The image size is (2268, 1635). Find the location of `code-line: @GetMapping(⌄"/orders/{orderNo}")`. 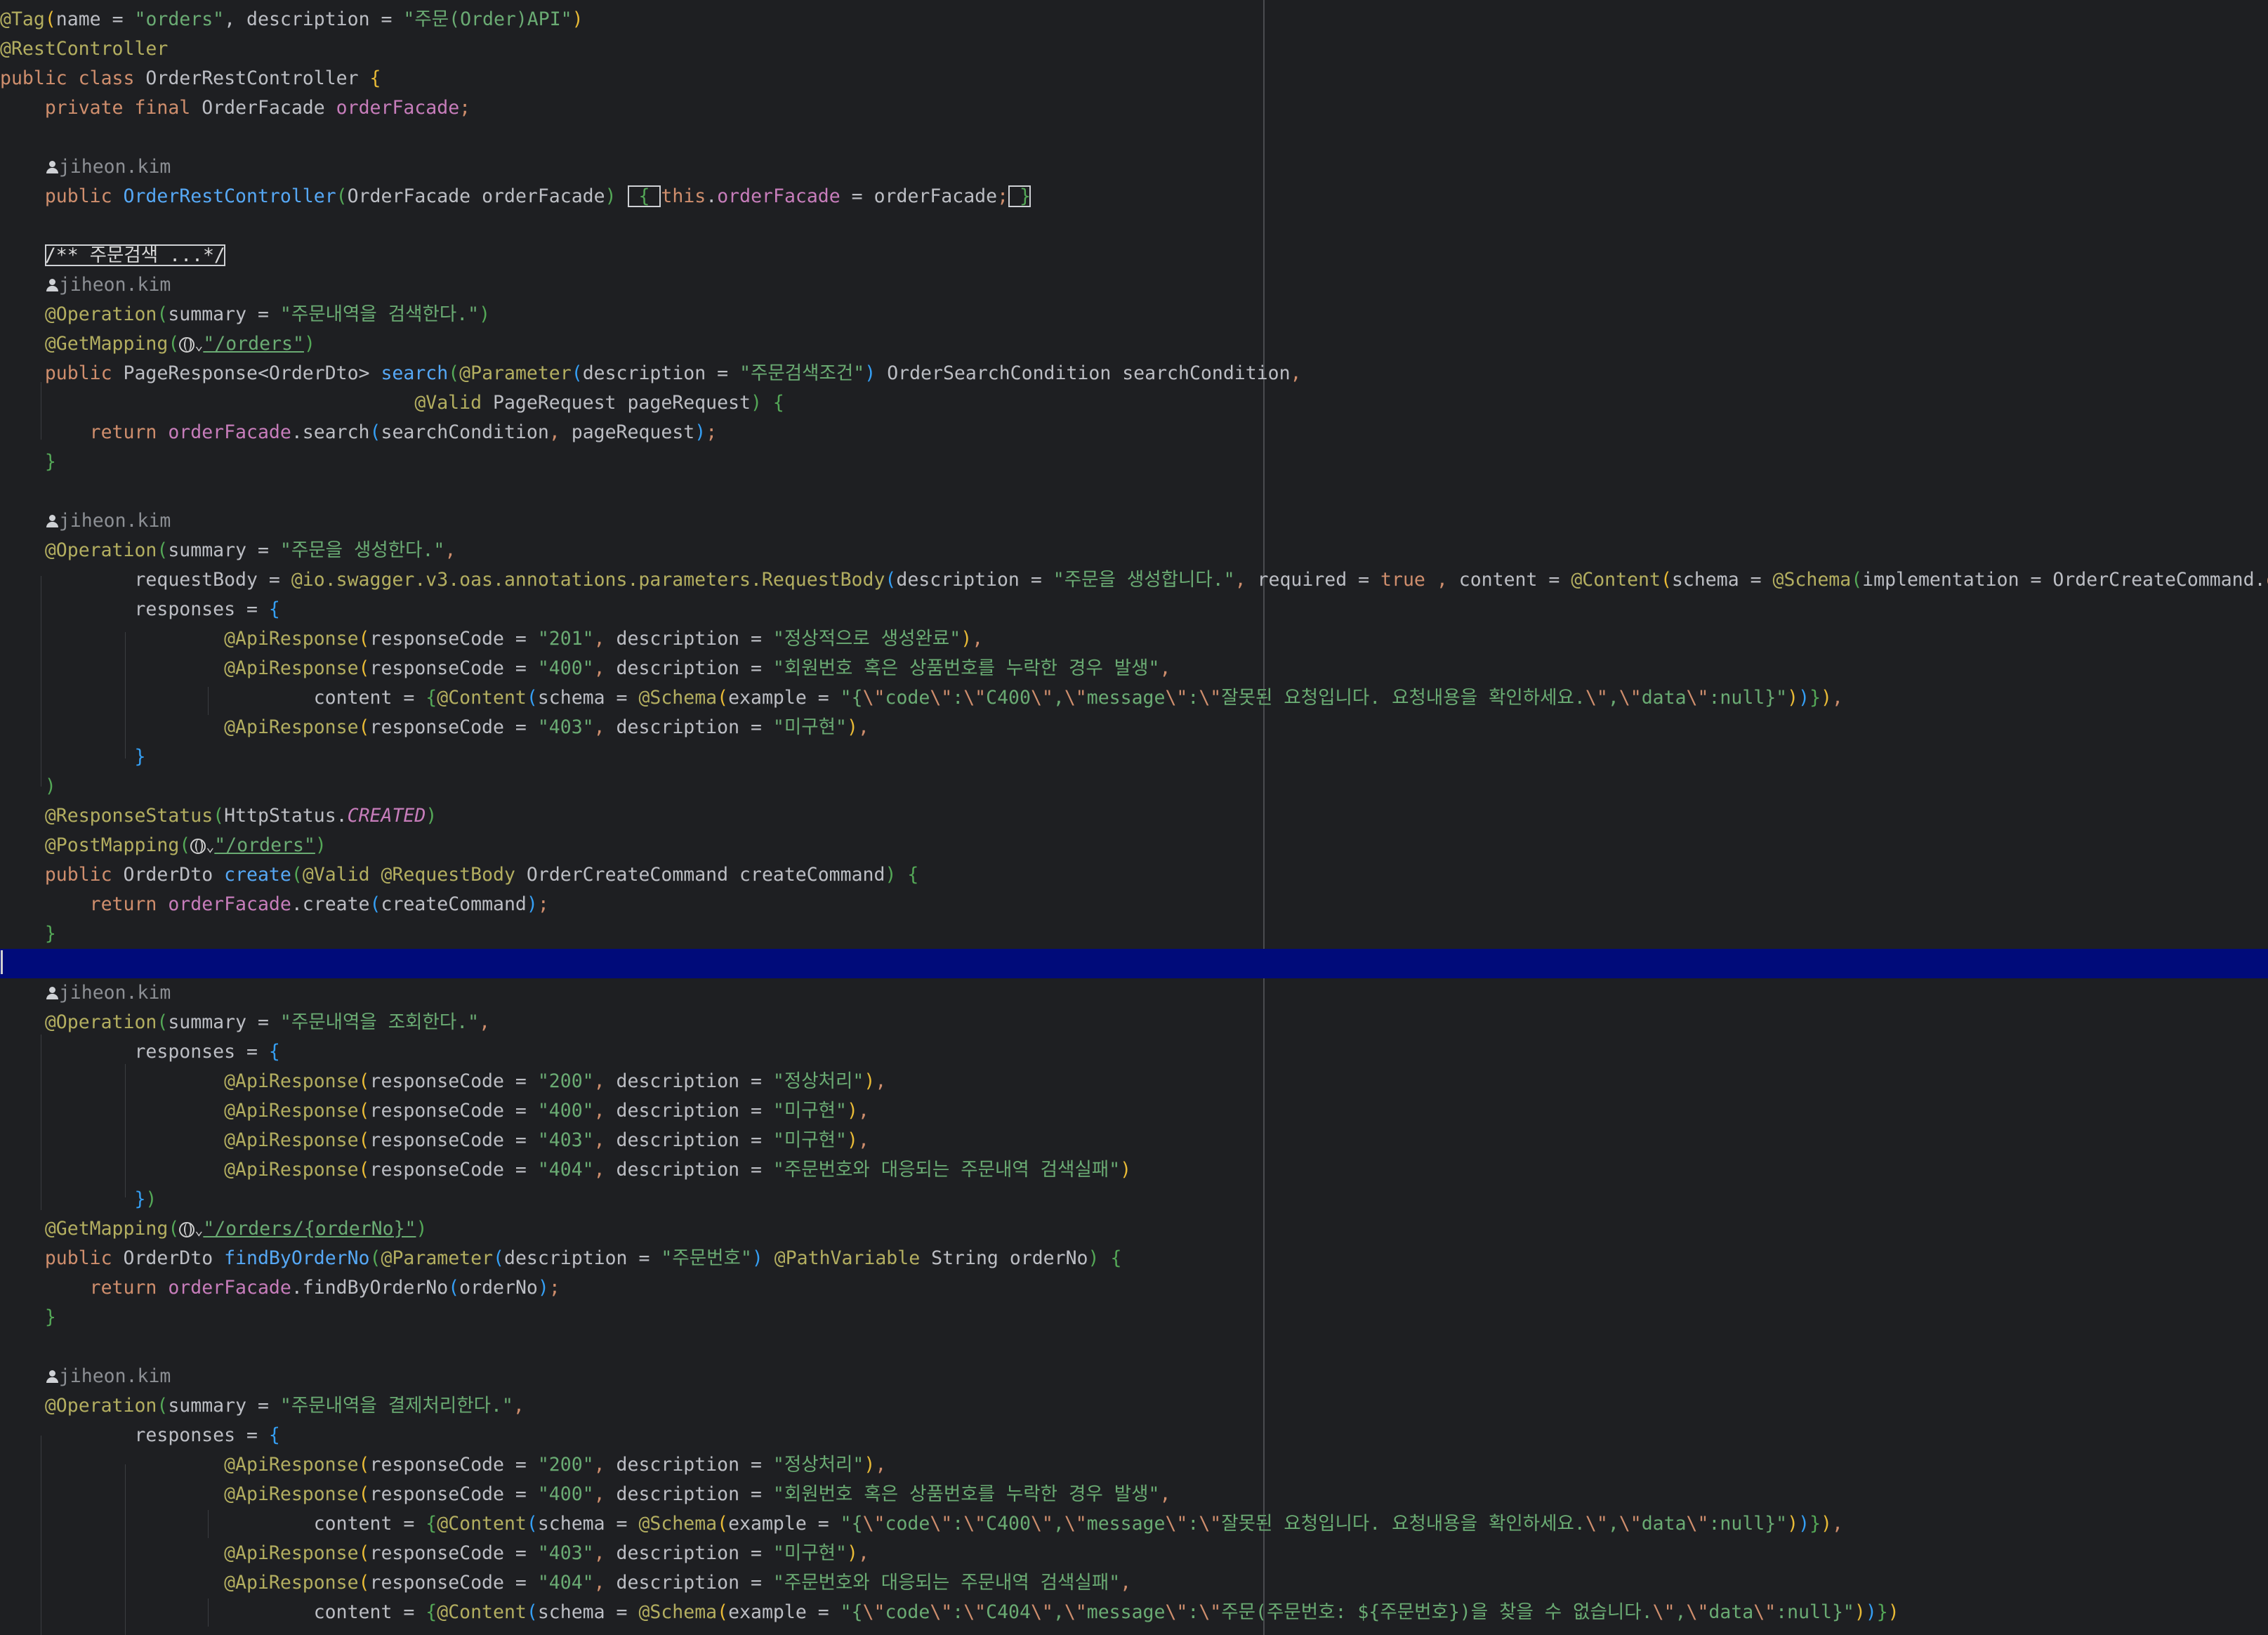

code-line: @GetMapping(⌄"/orders/{orderNo}") is located at coordinates (1134, 1229).